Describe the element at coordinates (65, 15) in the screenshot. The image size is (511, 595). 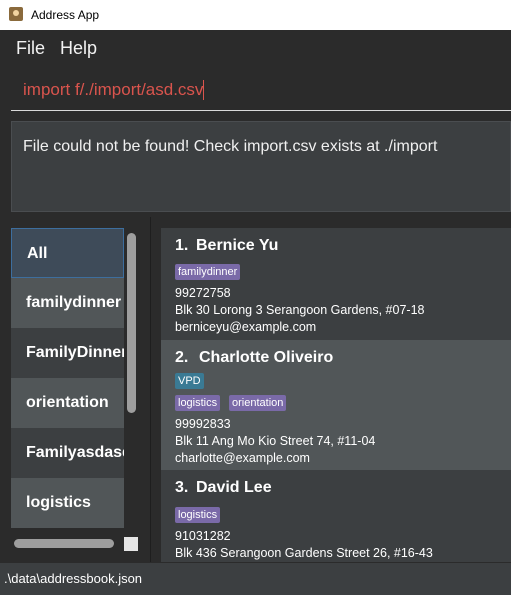
I see `window-title: Address App` at that location.